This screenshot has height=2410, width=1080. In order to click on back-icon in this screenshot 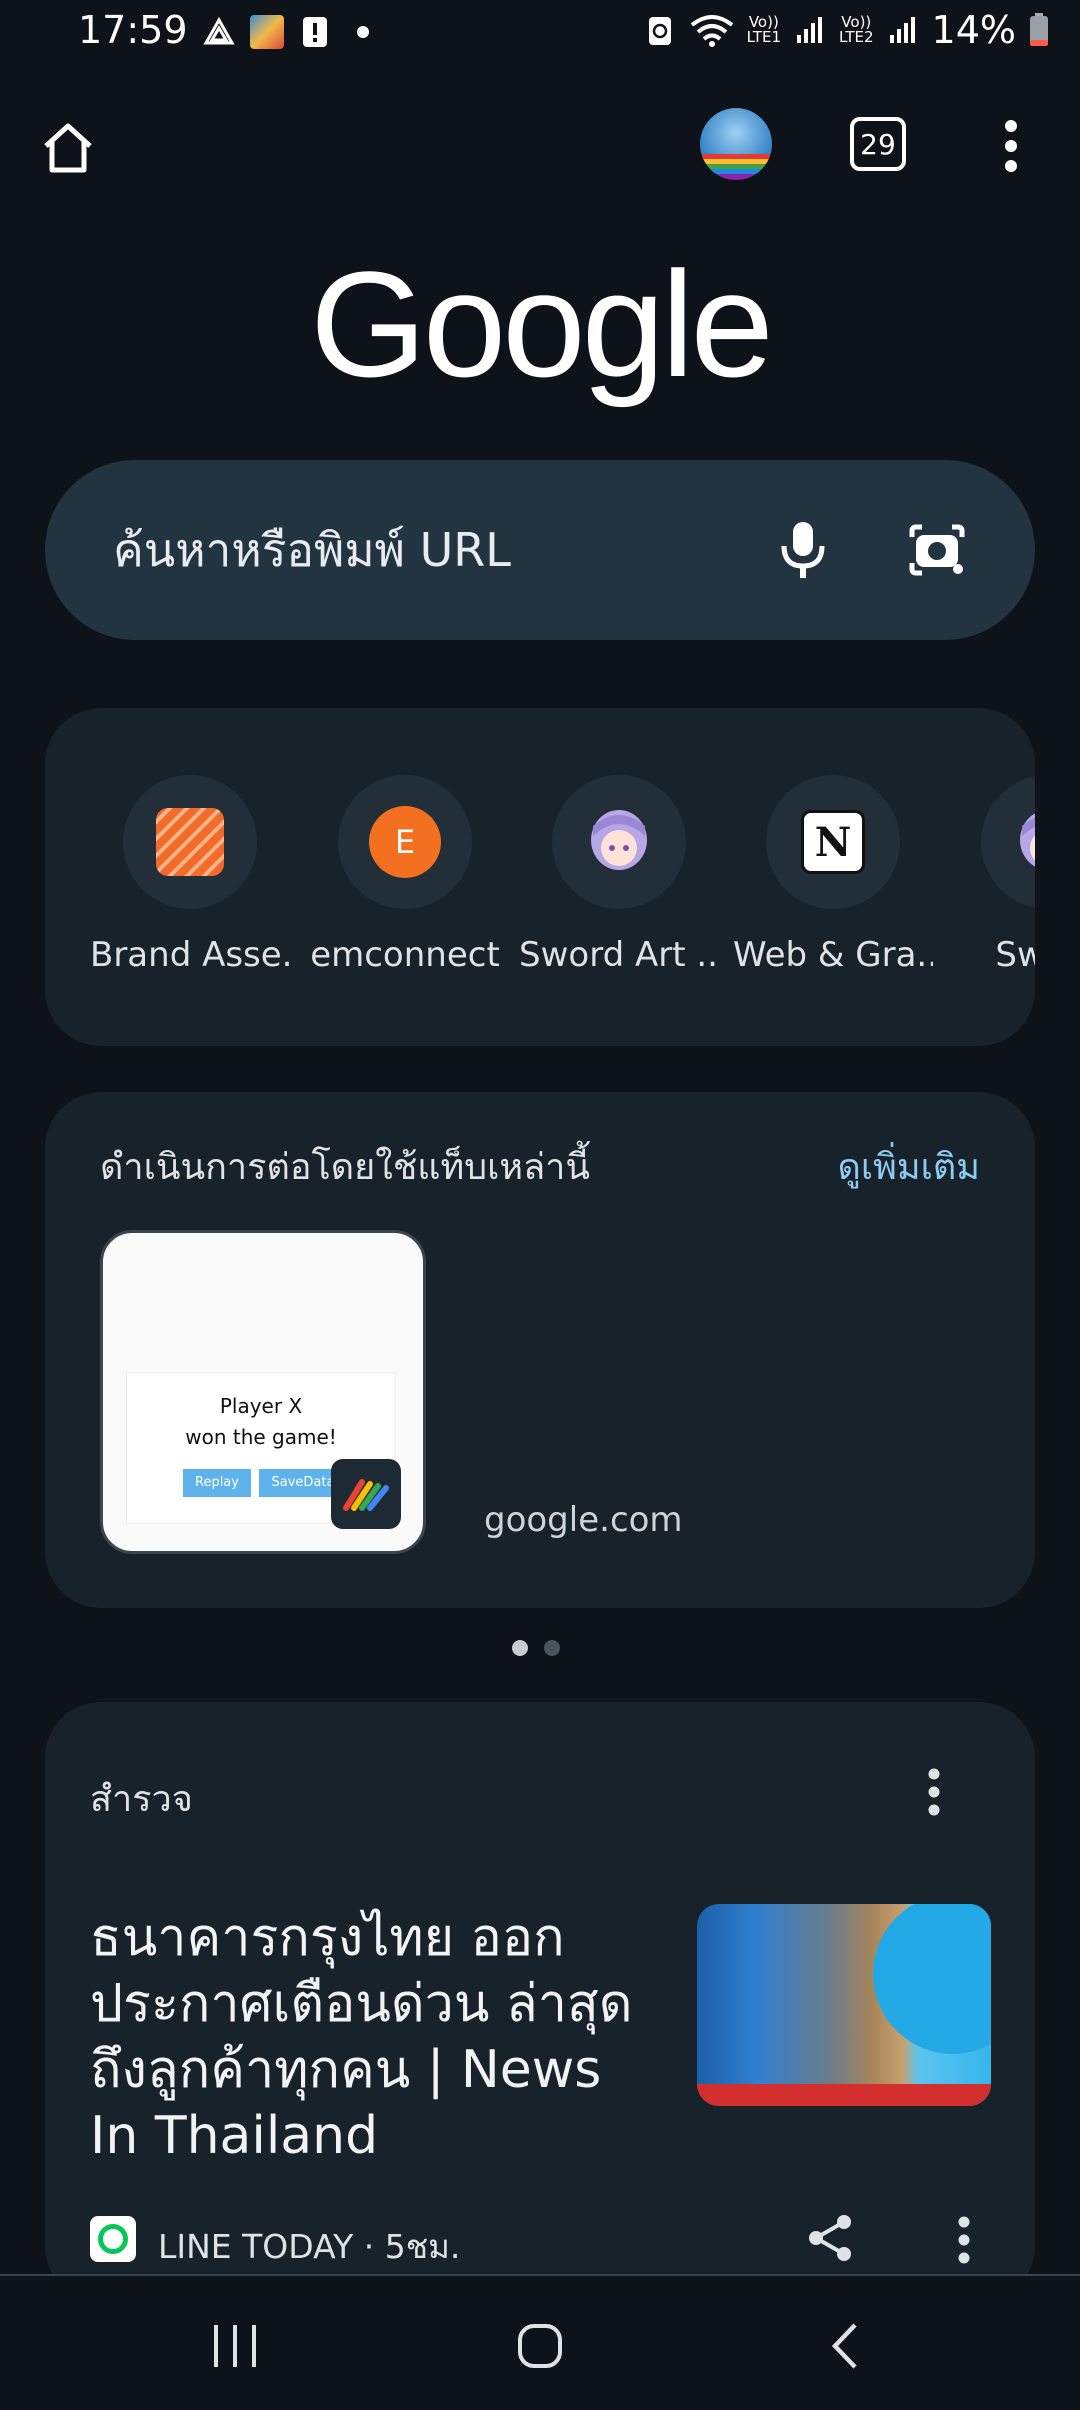, I will do `click(844, 2346)`.